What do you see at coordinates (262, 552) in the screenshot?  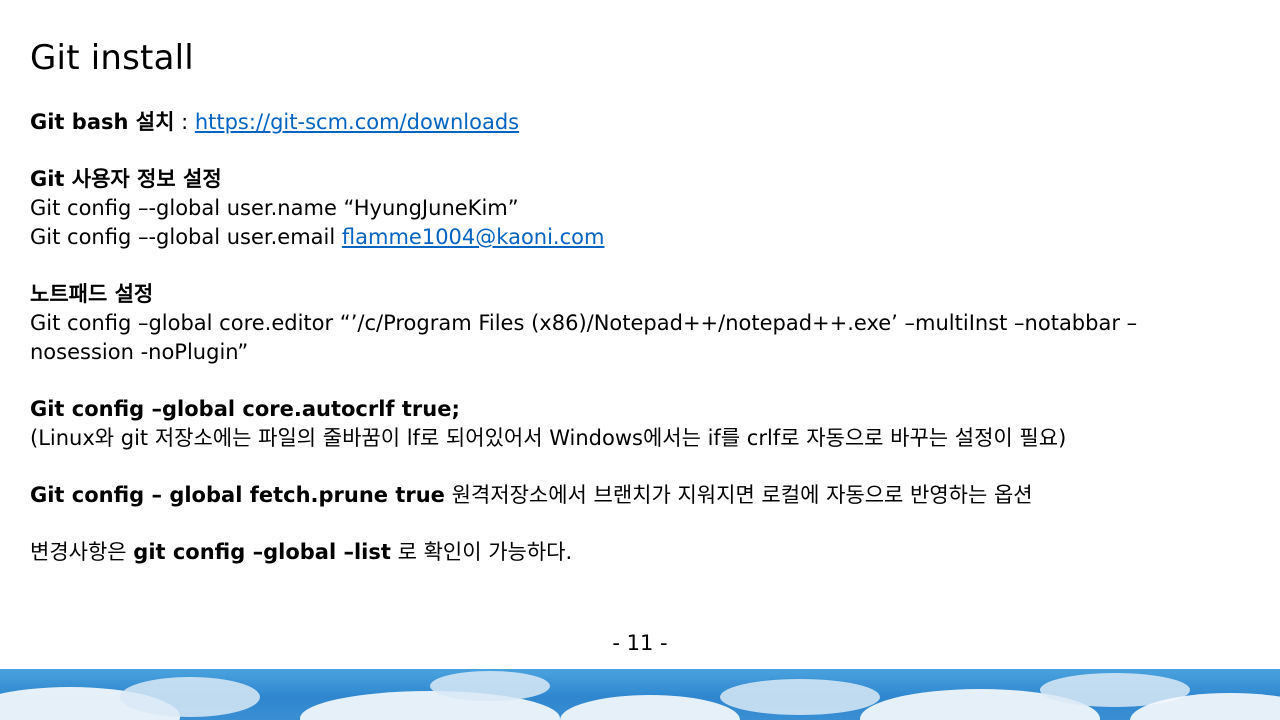 I see `check-command: git config –global –list` at bounding box center [262, 552].